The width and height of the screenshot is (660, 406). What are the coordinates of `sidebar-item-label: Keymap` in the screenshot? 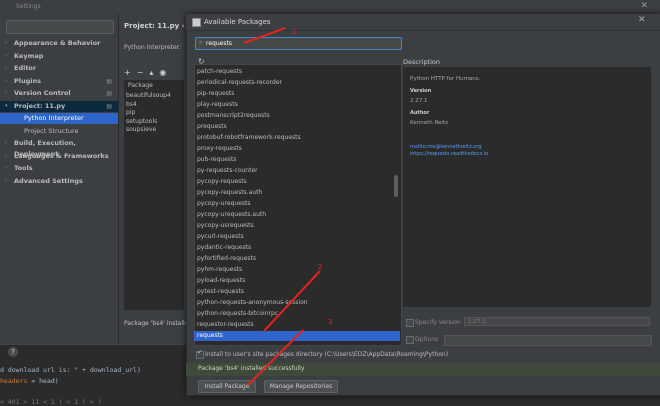 It's located at (29, 55).